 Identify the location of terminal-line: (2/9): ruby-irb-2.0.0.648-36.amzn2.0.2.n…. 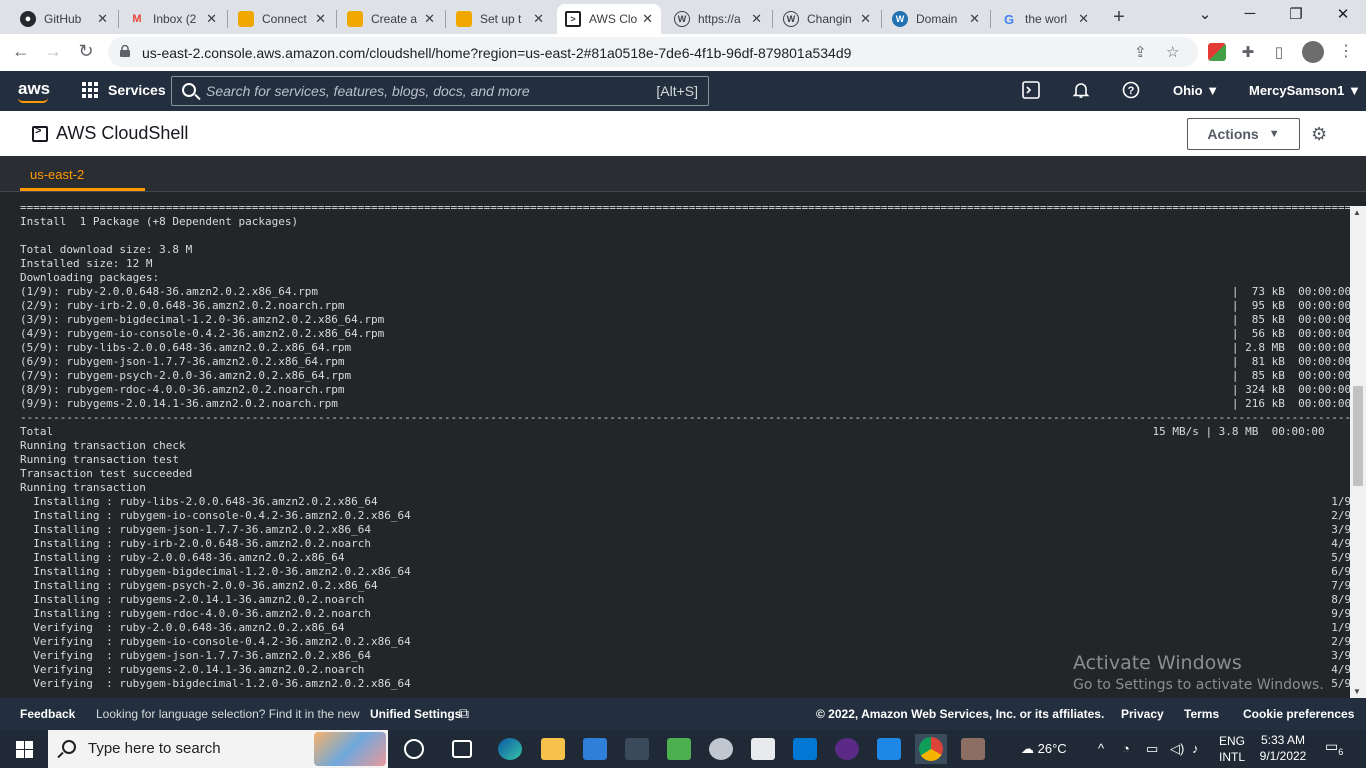
(686, 305).